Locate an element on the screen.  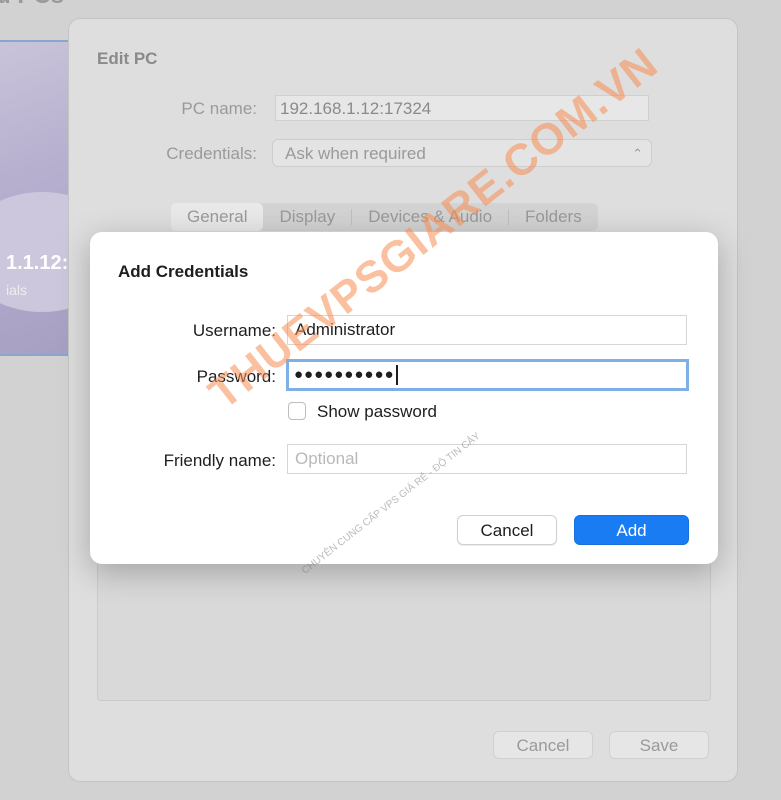
show-password-checkbox is located at coordinates (297, 411).